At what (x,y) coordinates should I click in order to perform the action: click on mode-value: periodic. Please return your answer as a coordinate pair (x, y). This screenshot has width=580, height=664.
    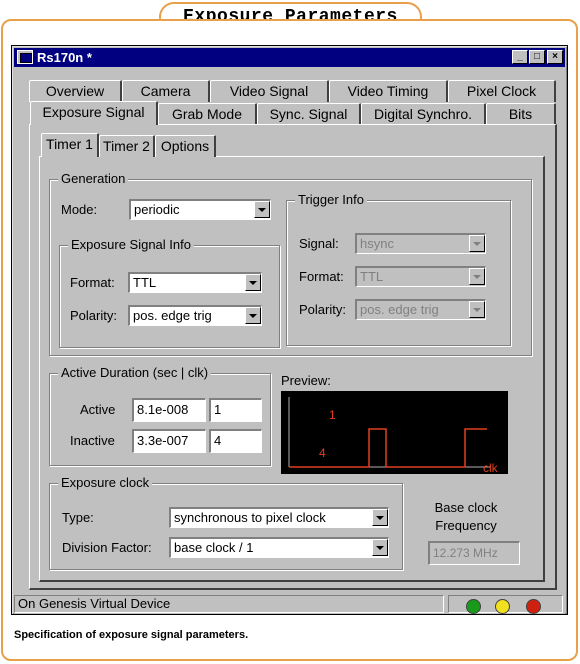
    Looking at the image, I should click on (157, 209).